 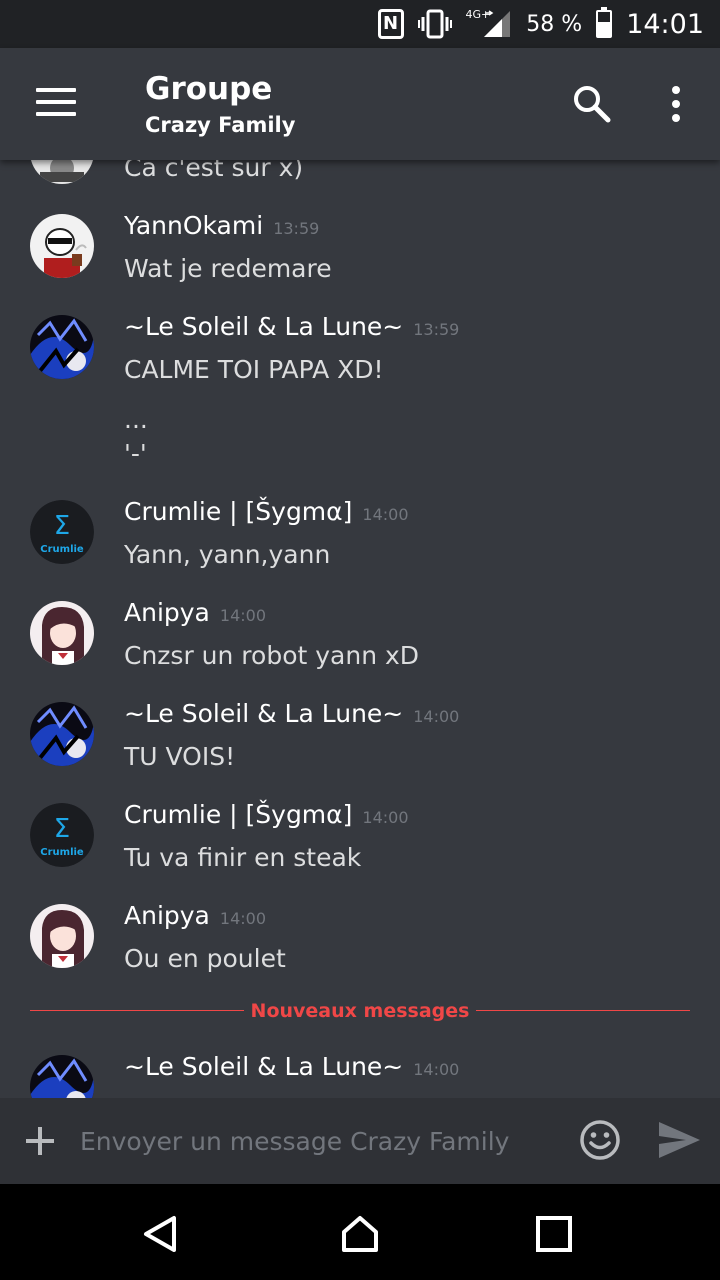 What do you see at coordinates (243, 857) in the screenshot?
I see `message-text: Tu va finir en steak` at bounding box center [243, 857].